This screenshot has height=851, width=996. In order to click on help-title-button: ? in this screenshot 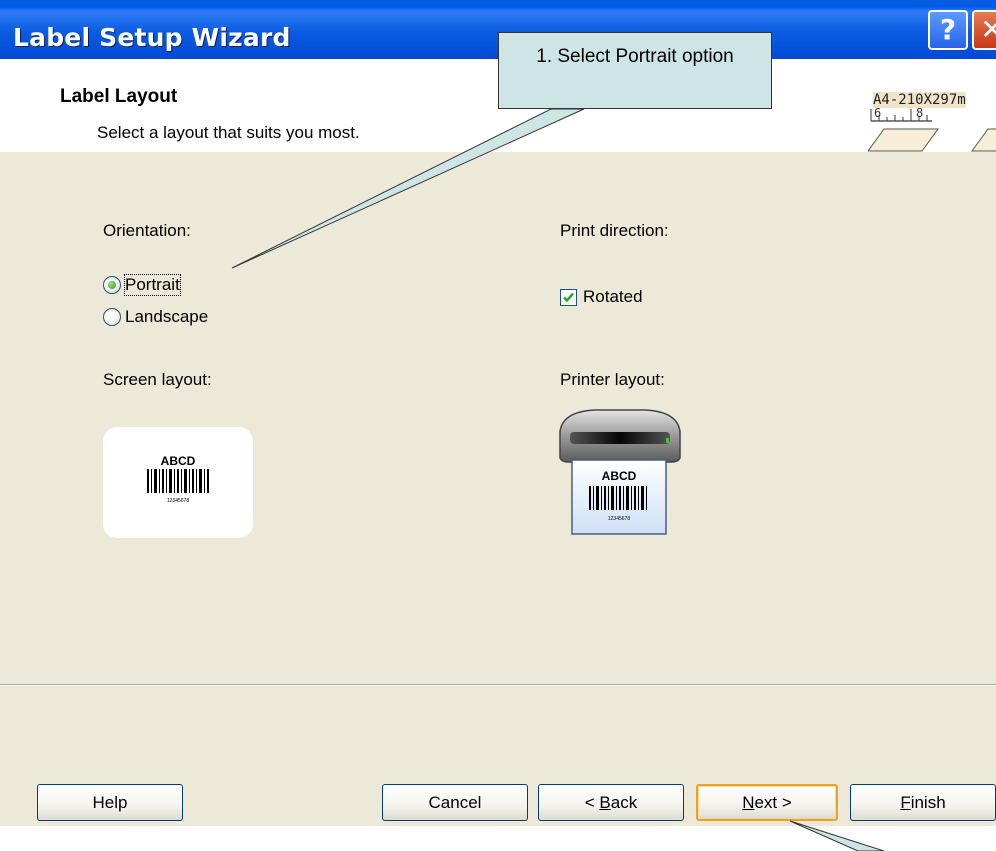, I will do `click(948, 30)`.